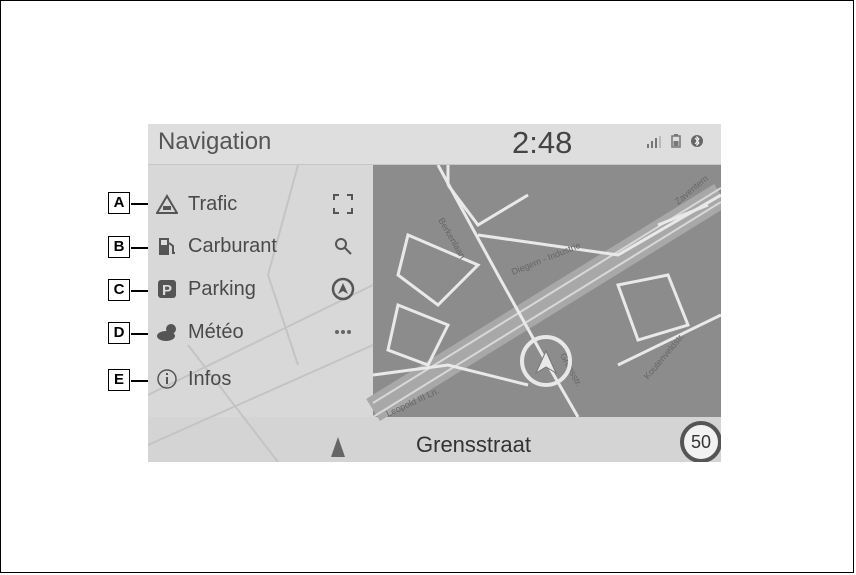 The image size is (856, 575). I want to click on signal-icon, so click(654, 144).